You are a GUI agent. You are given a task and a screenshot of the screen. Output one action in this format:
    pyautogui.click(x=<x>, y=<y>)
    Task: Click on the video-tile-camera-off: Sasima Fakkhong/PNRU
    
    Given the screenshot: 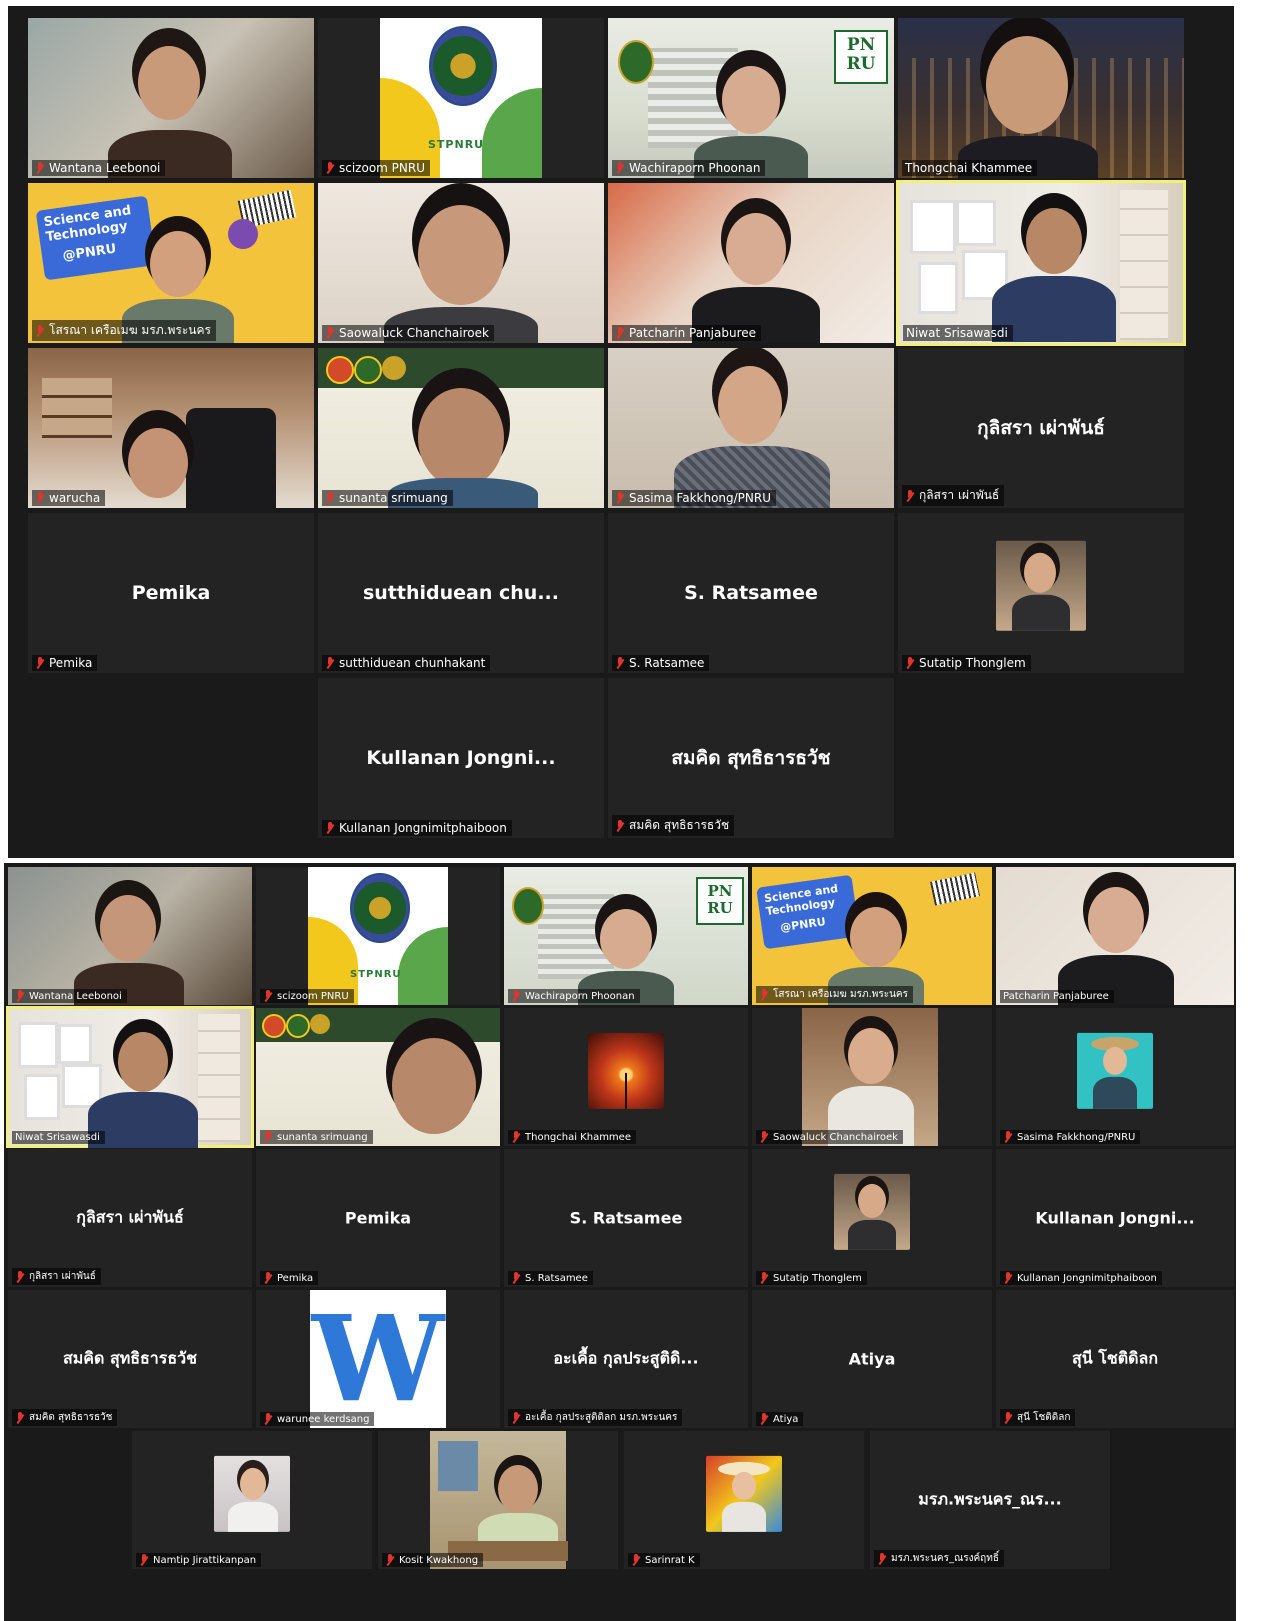 What is the action you would take?
    pyautogui.click(x=1115, y=1077)
    